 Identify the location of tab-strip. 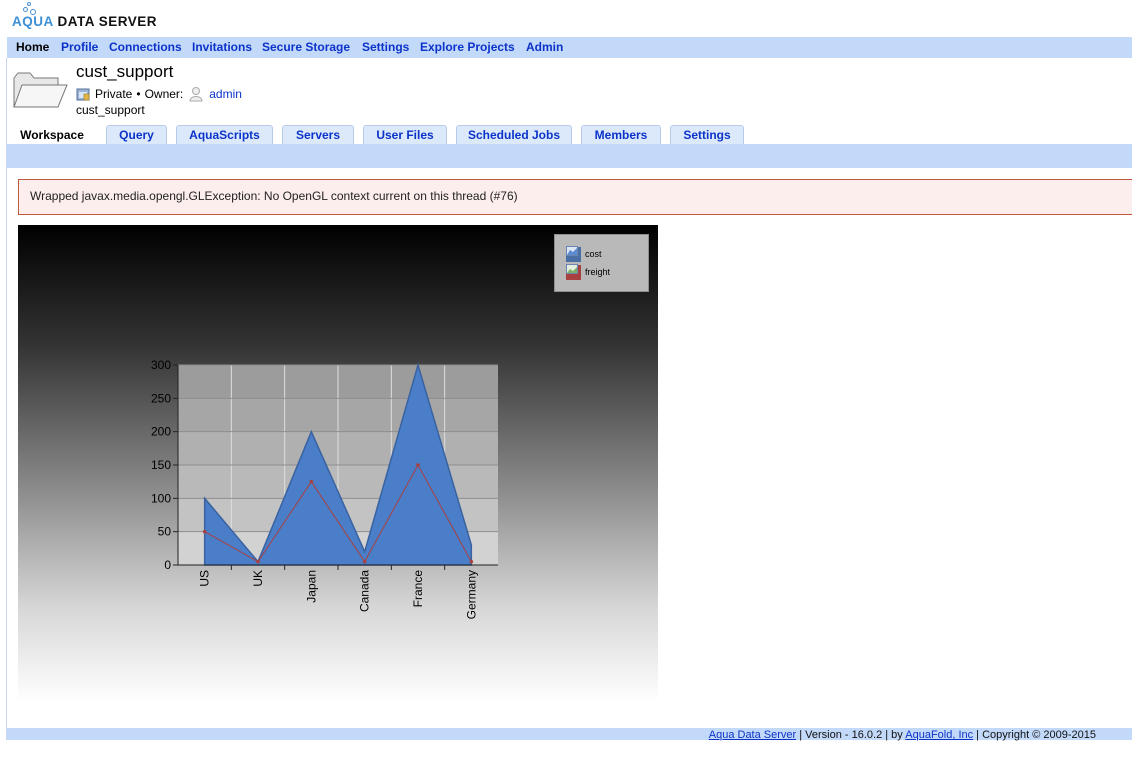
(569, 156).